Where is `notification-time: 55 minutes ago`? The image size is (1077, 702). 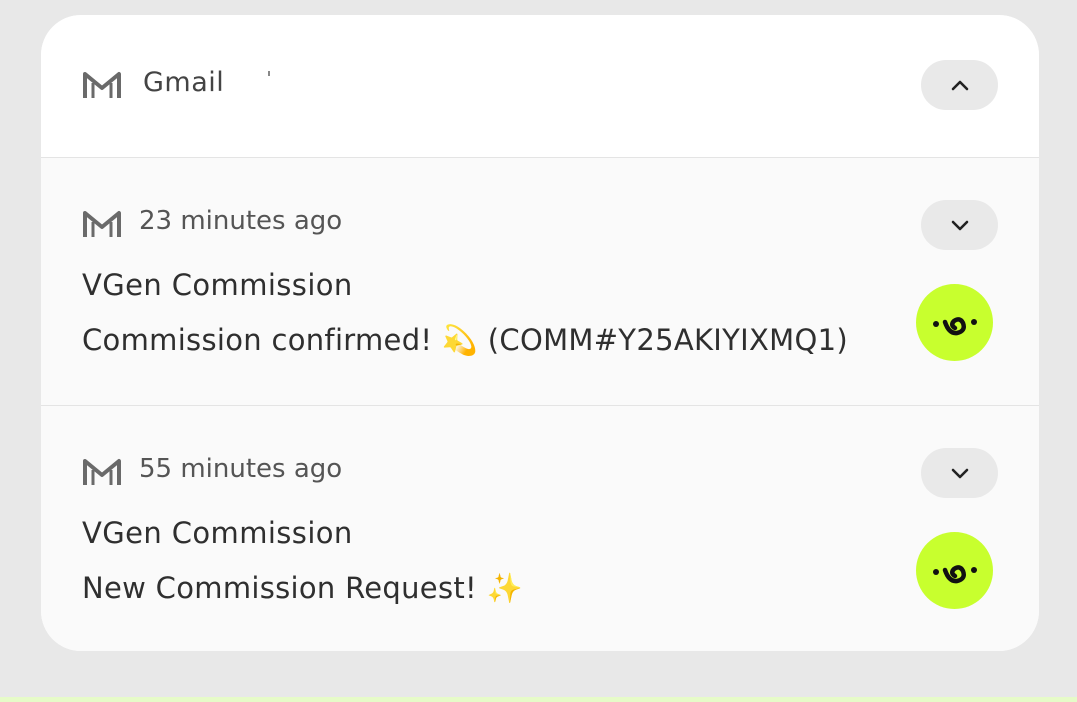
notification-time: 55 minutes ago is located at coordinates (241, 469).